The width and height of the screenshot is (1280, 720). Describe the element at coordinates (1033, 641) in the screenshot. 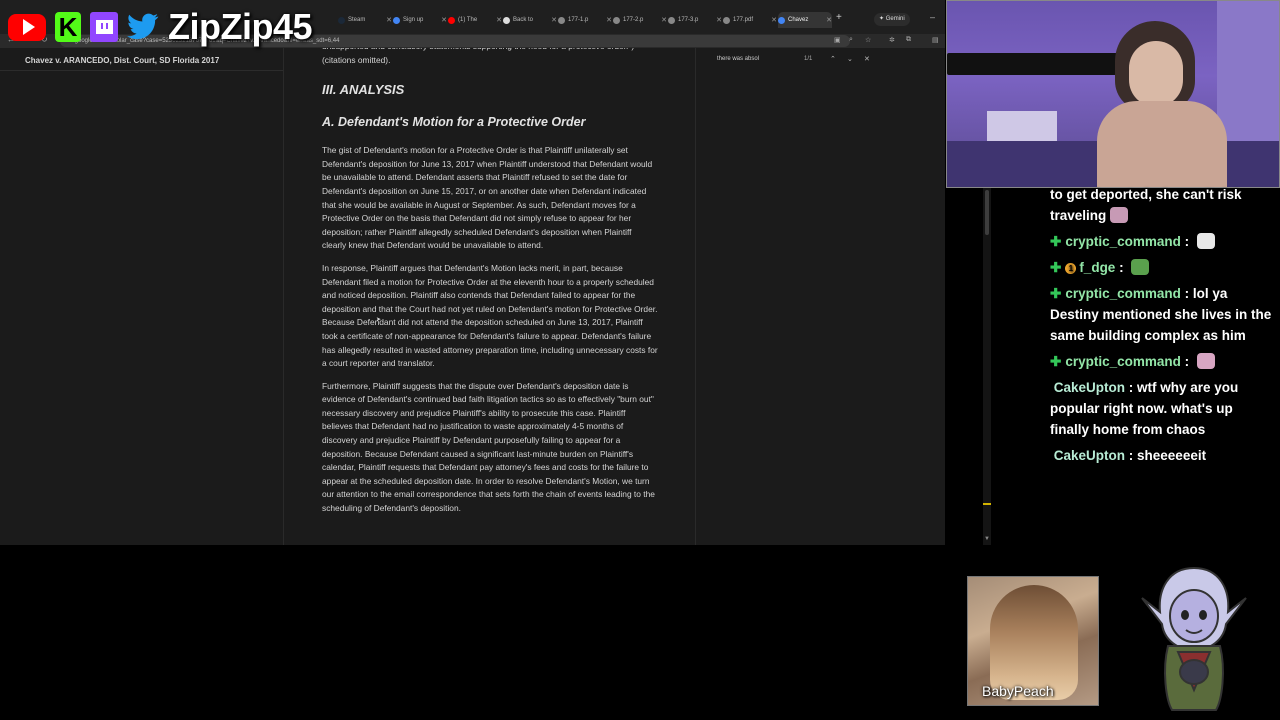

I see `baby-peach-panel: BabyPeach` at that location.